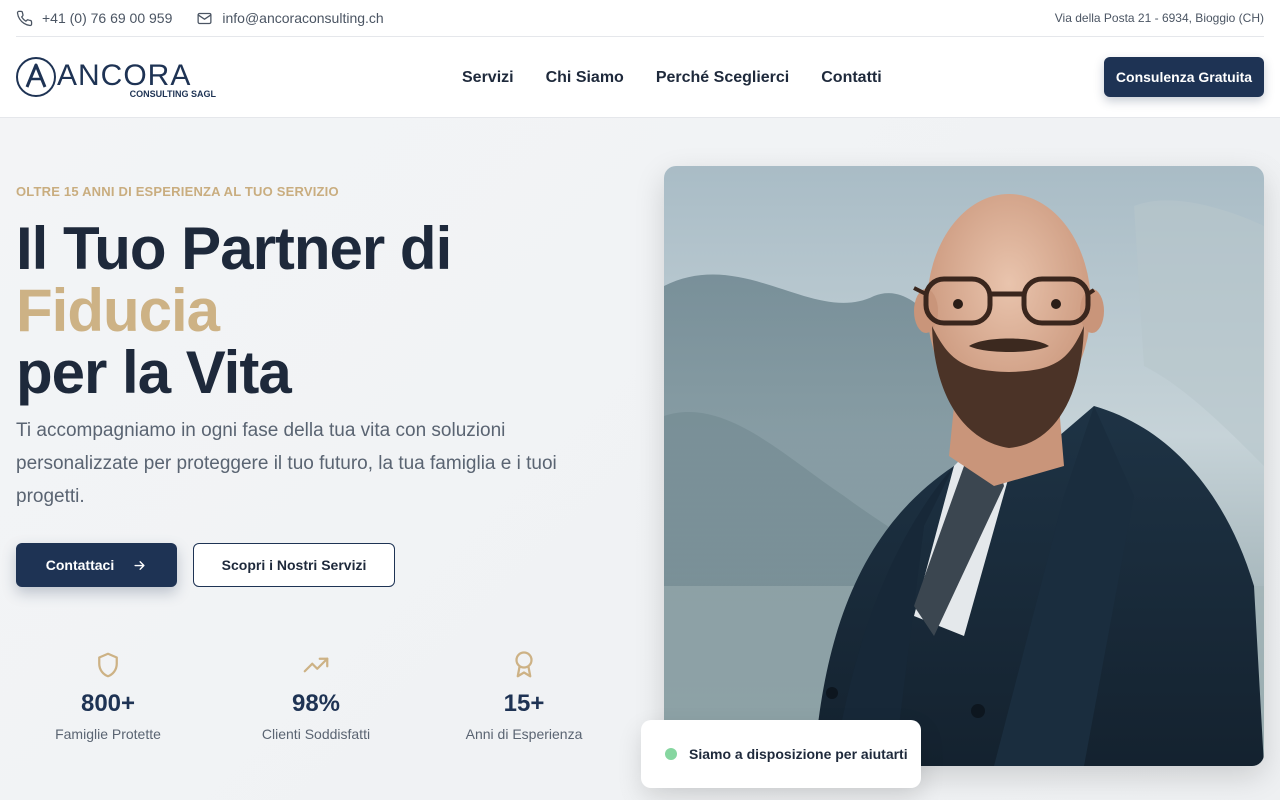  I want to click on phone-number: +41 (0) 76 69 00 959, so click(107, 18).